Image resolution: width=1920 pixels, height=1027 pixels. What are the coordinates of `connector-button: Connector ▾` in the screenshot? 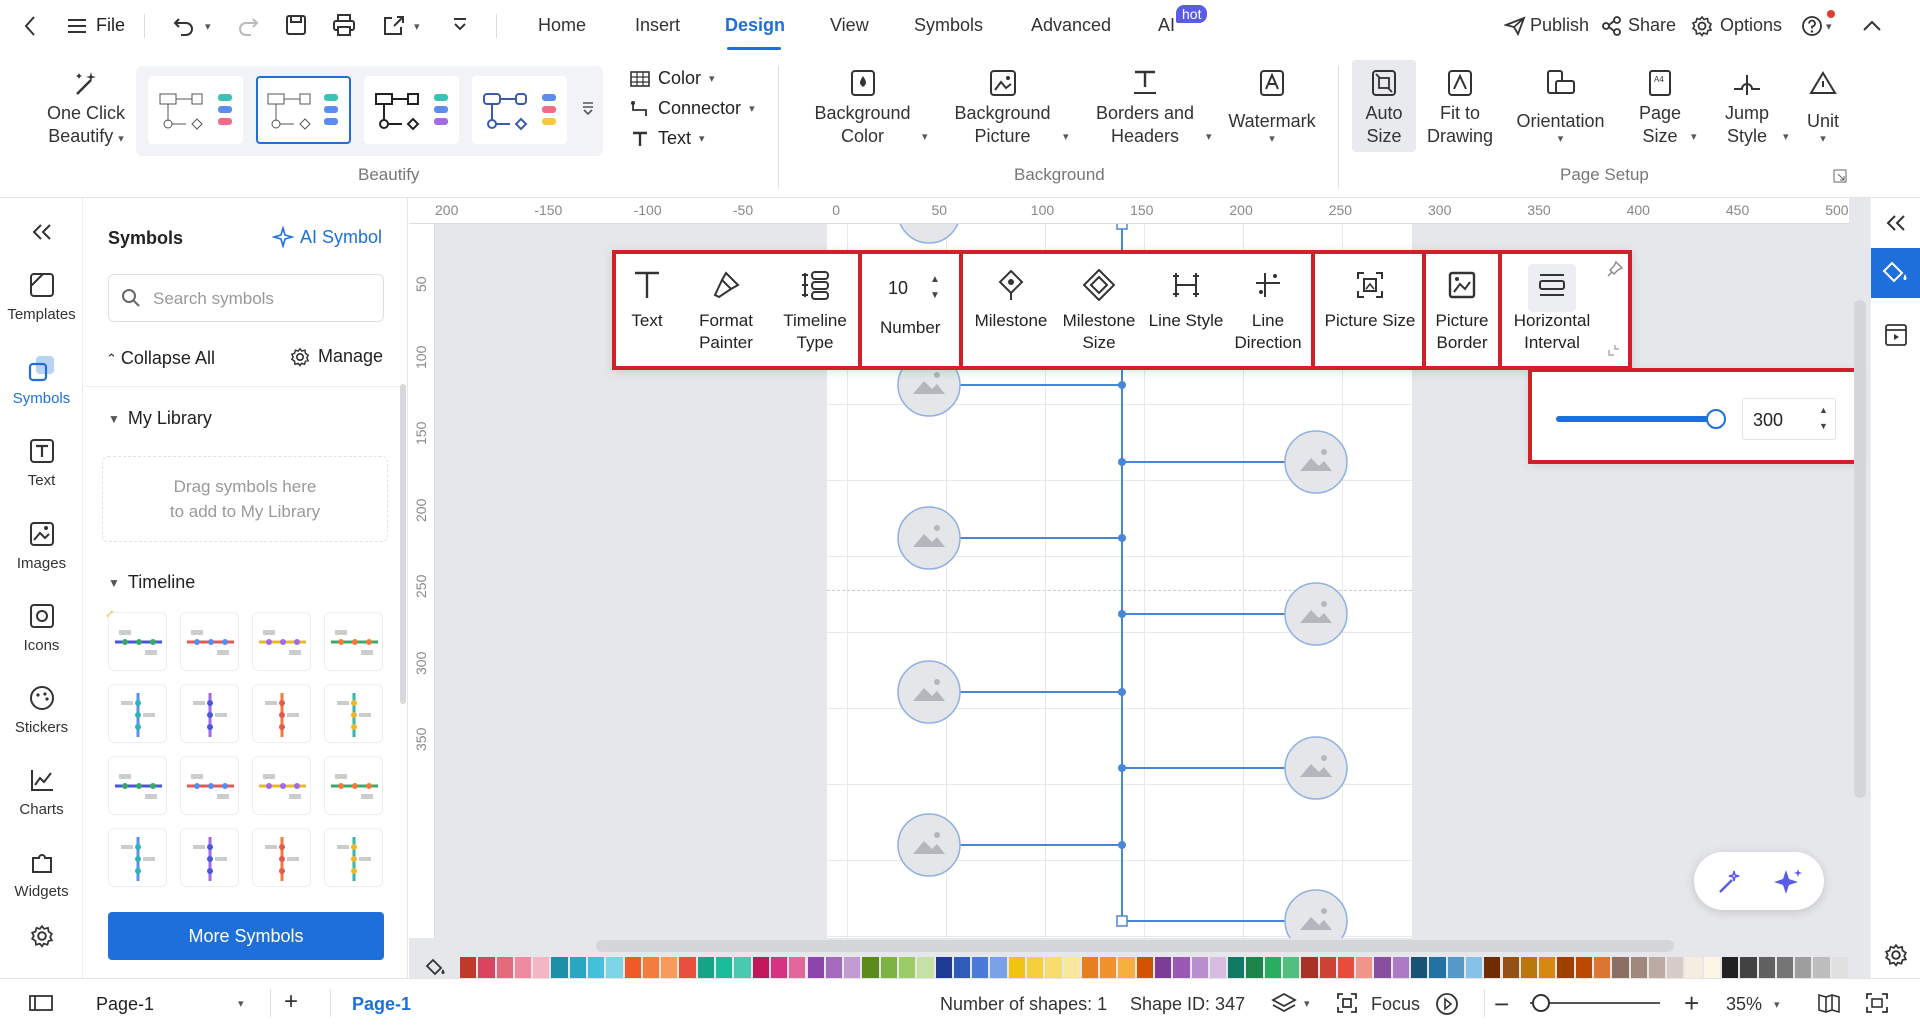 It's located at (692, 108).